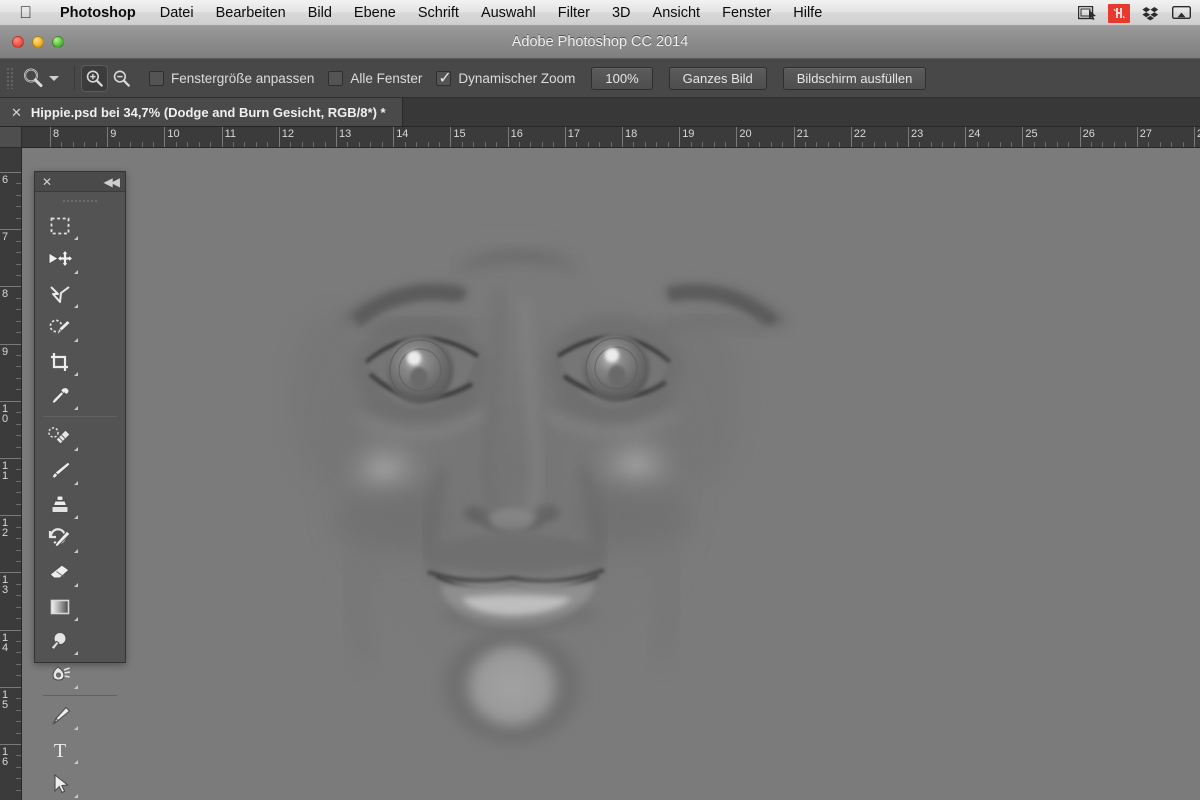 The width and height of the screenshot is (1200, 800). I want to click on lasso-tool, so click(59, 294).